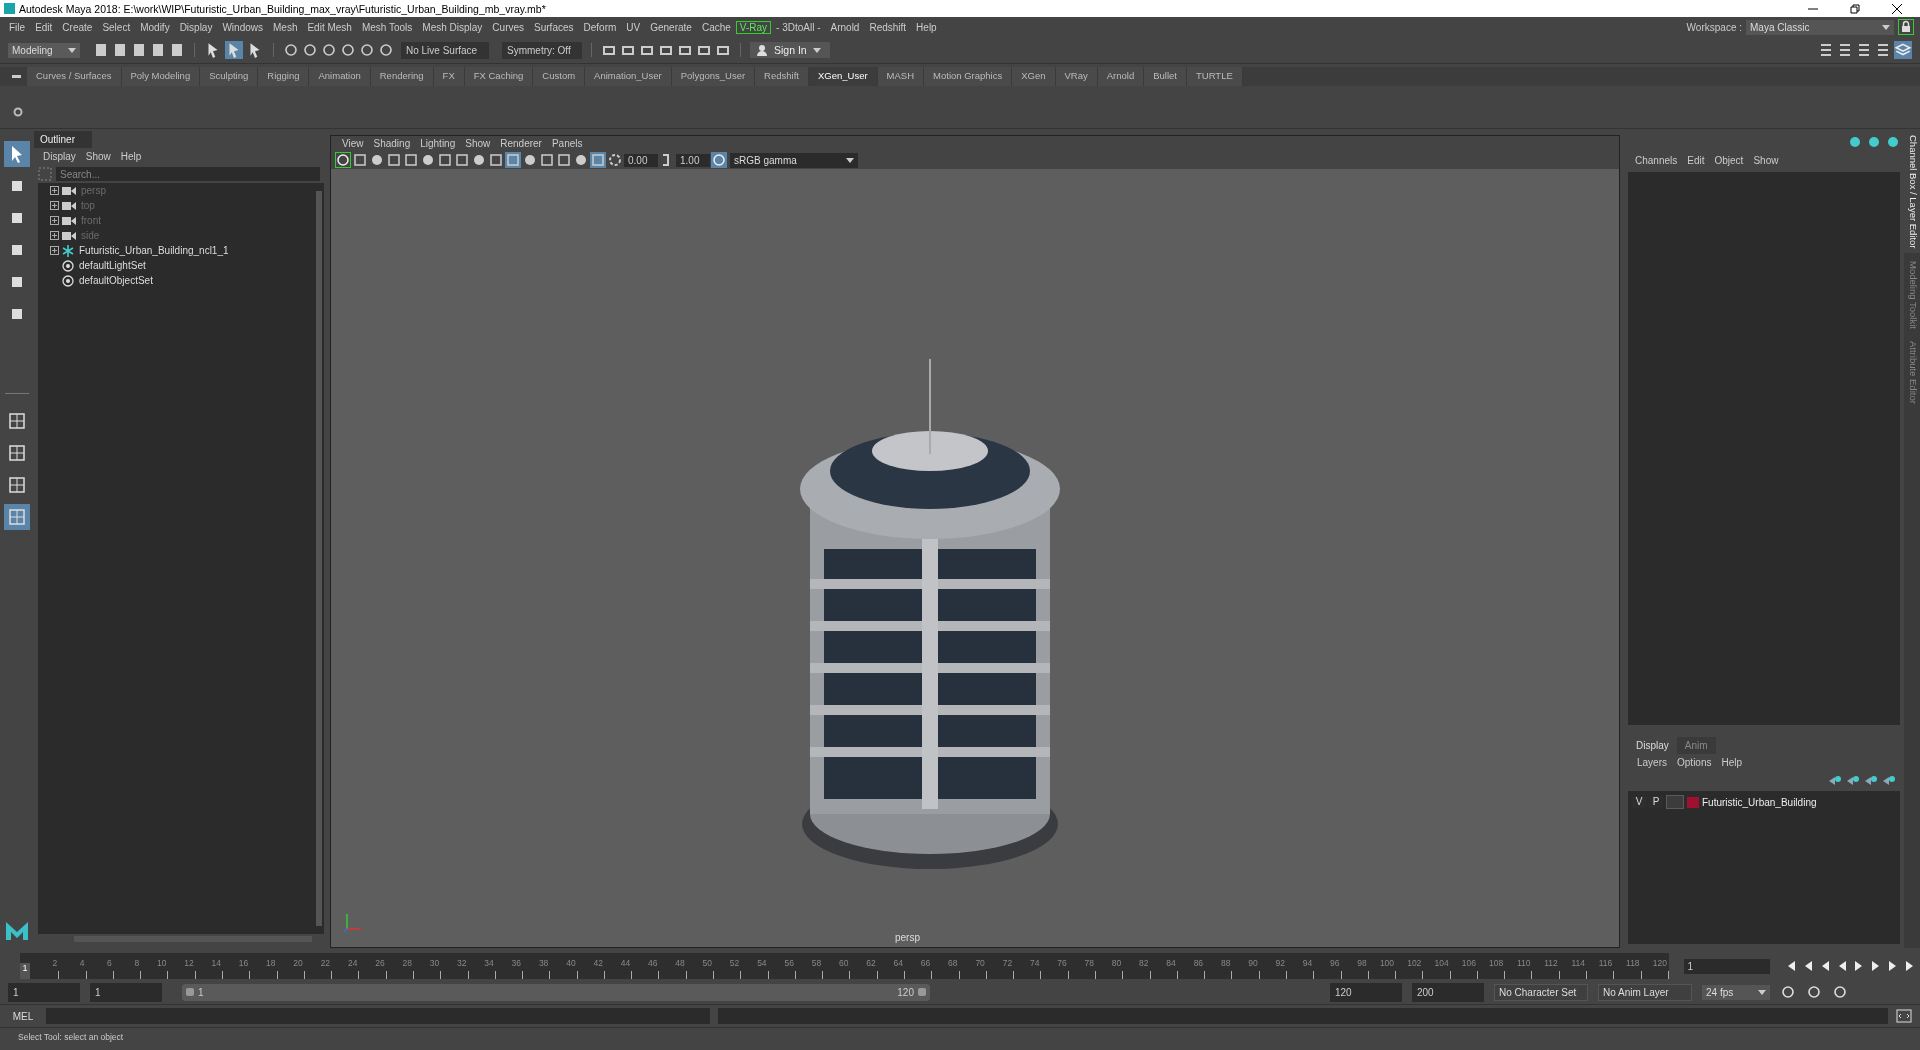 This screenshot has height=1050, width=1920. I want to click on new-layer-selected-icon, so click(1889, 781).